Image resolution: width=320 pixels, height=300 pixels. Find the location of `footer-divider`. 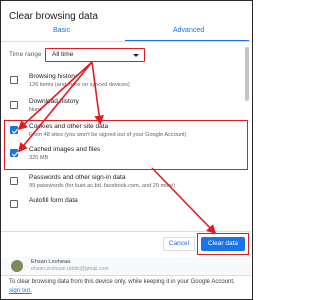

footer-divider is located at coordinates (126, 275).